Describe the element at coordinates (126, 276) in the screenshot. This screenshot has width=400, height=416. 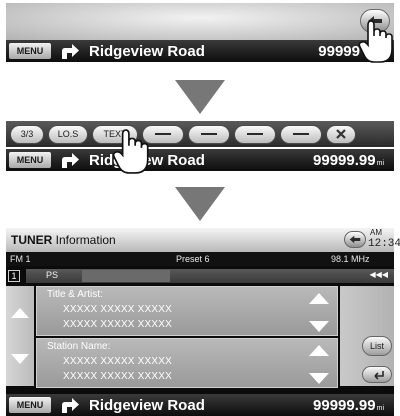
I see `ps-segment` at that location.